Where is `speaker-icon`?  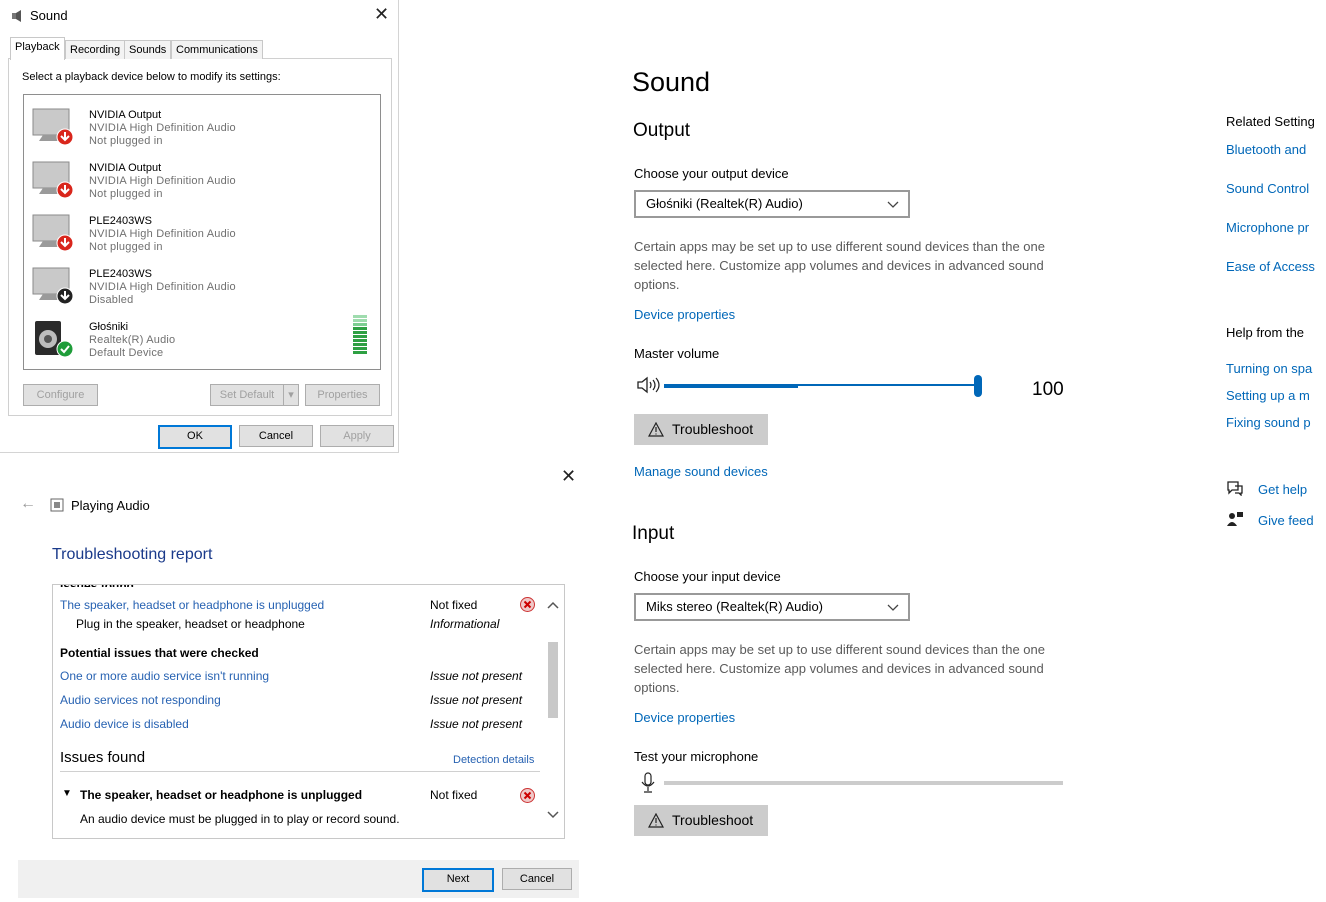 speaker-icon is located at coordinates (54, 339).